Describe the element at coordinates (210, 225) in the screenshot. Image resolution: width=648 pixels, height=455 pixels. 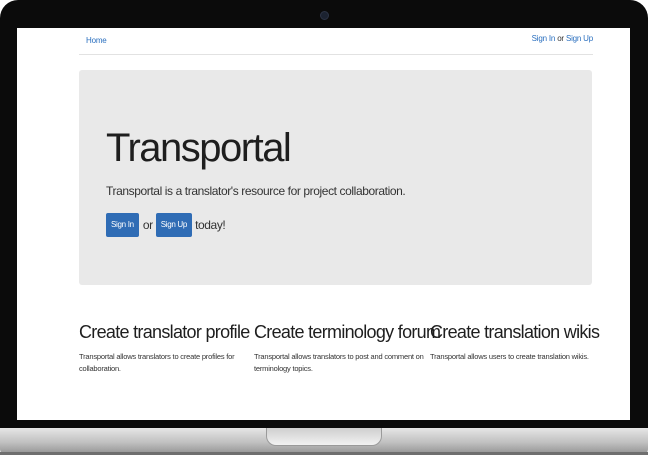
I see `hero-today-text: today!` at that location.